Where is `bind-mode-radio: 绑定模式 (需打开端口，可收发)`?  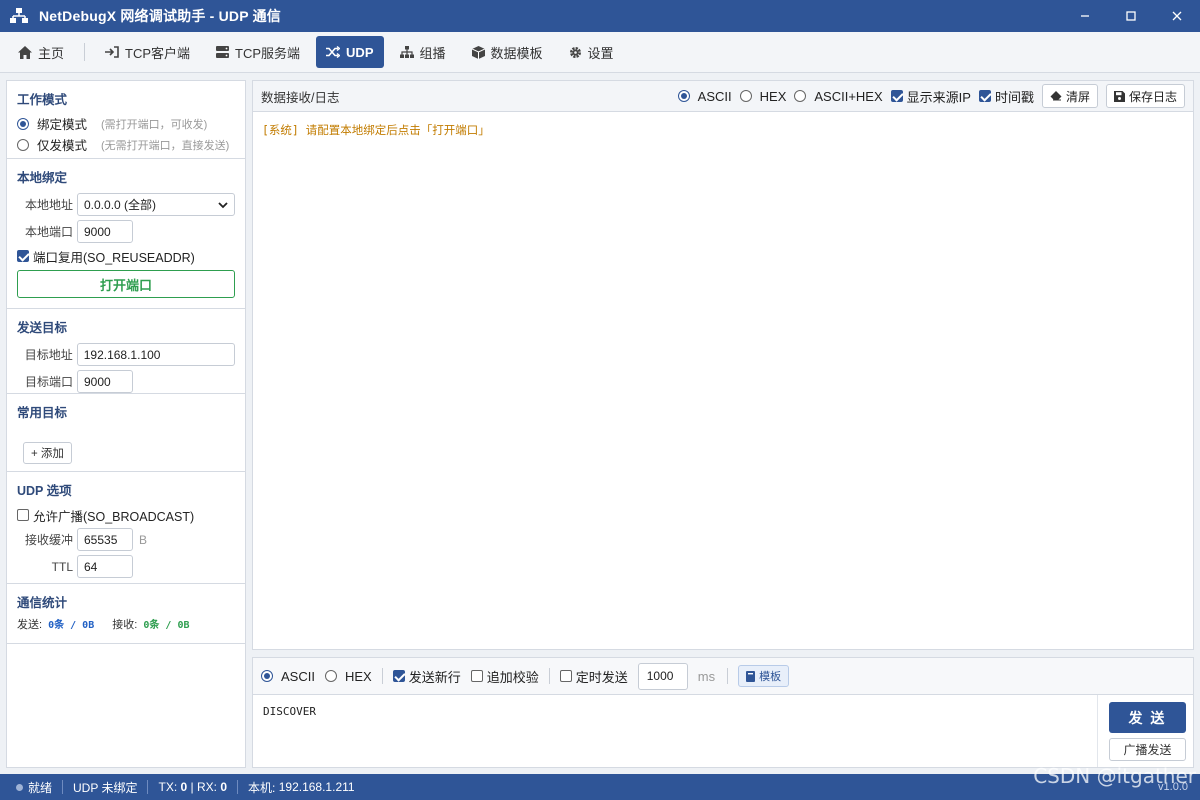
bind-mode-radio: 绑定模式 (需打开端口，可收发) is located at coordinates (126, 123).